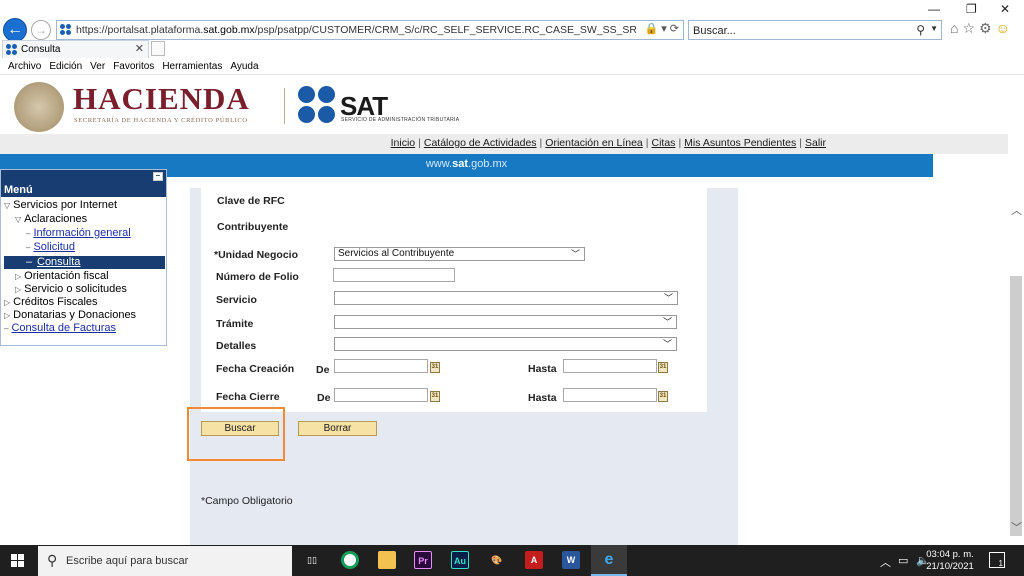 Image resolution: width=1024 pixels, height=576 pixels. What do you see at coordinates (161, 98) in the screenshot?
I see `hacienda-logo-text: HACIENDA` at bounding box center [161, 98].